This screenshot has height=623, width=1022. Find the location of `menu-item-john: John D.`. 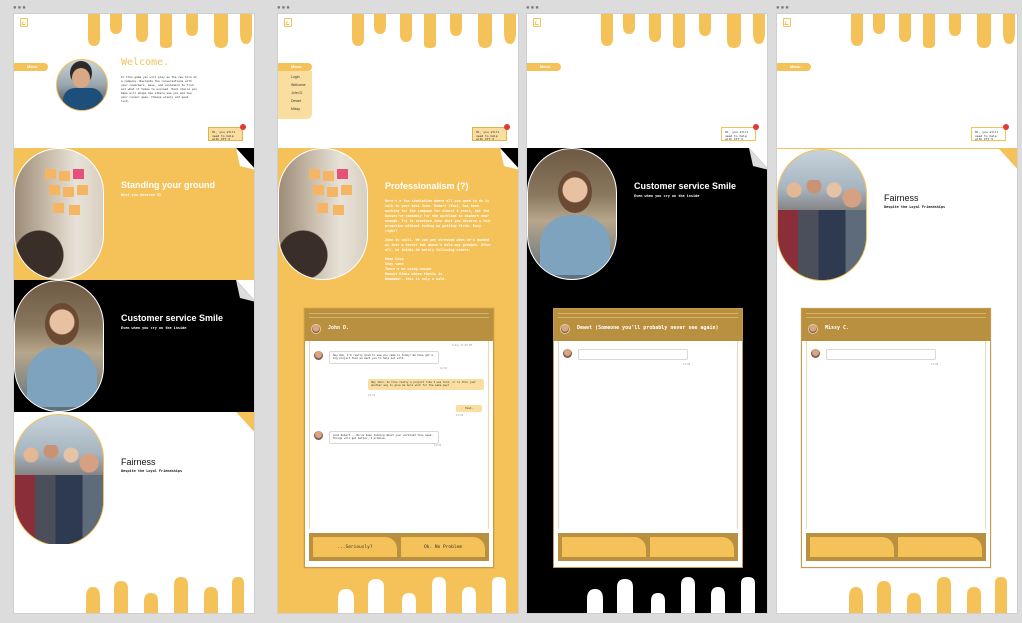

menu-item-john: John D. is located at coordinates (301, 93).